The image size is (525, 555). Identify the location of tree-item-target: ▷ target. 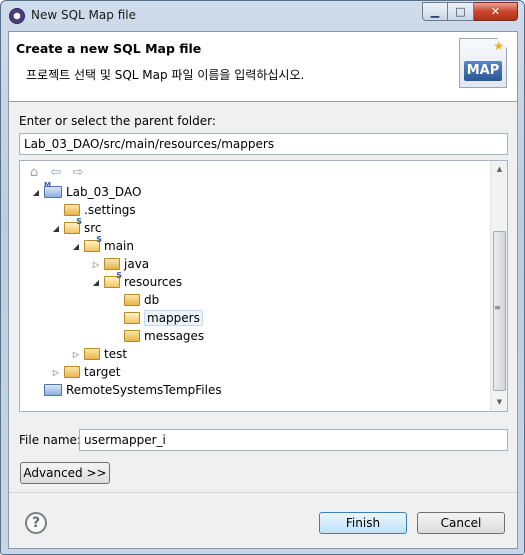
(85, 372).